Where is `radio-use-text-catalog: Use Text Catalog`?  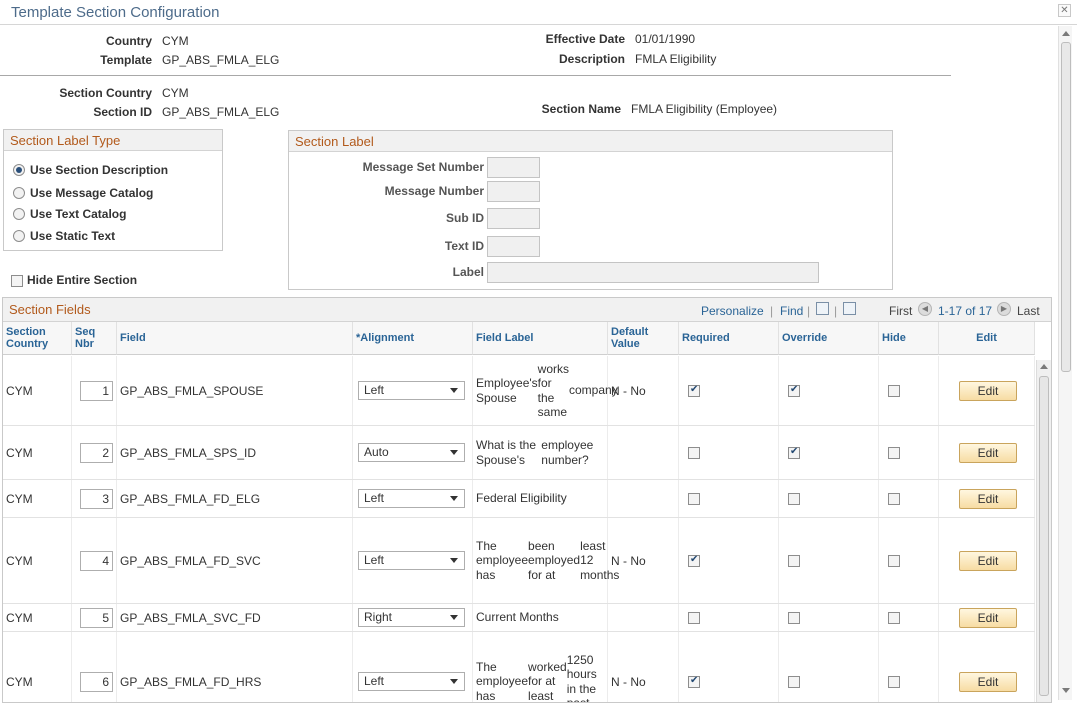
radio-use-text-catalog: Use Text Catalog is located at coordinates (69, 214).